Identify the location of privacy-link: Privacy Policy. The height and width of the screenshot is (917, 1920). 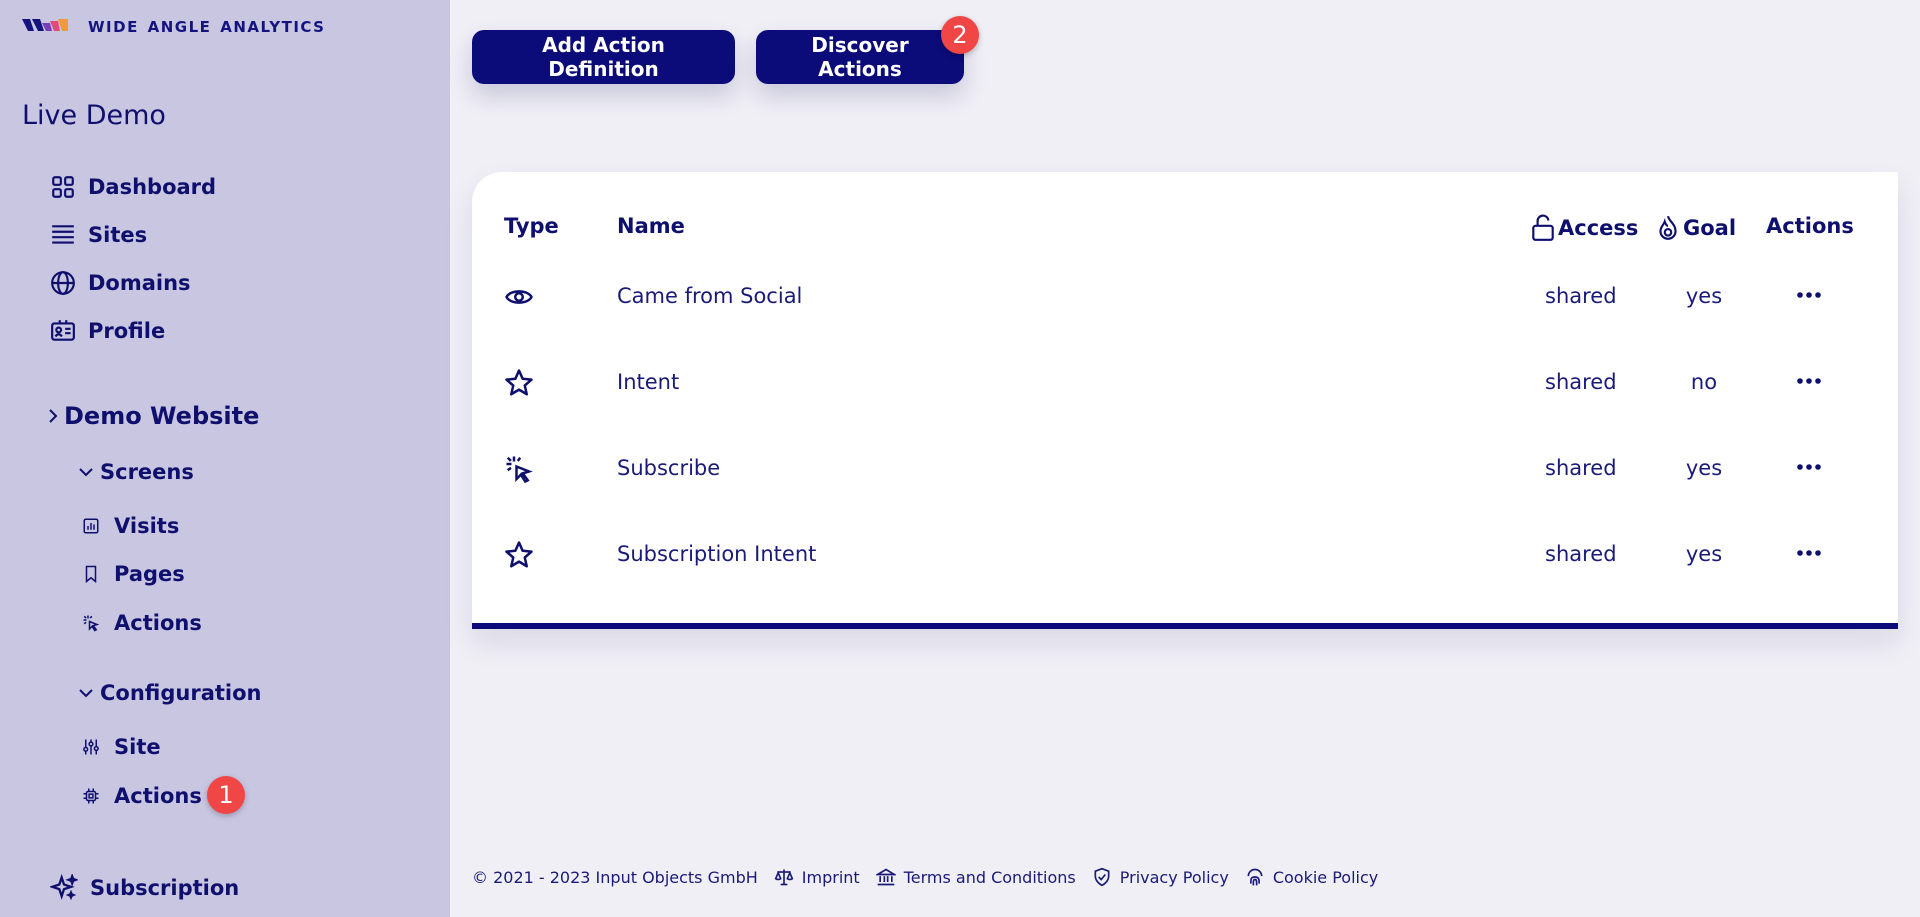
(1160, 877).